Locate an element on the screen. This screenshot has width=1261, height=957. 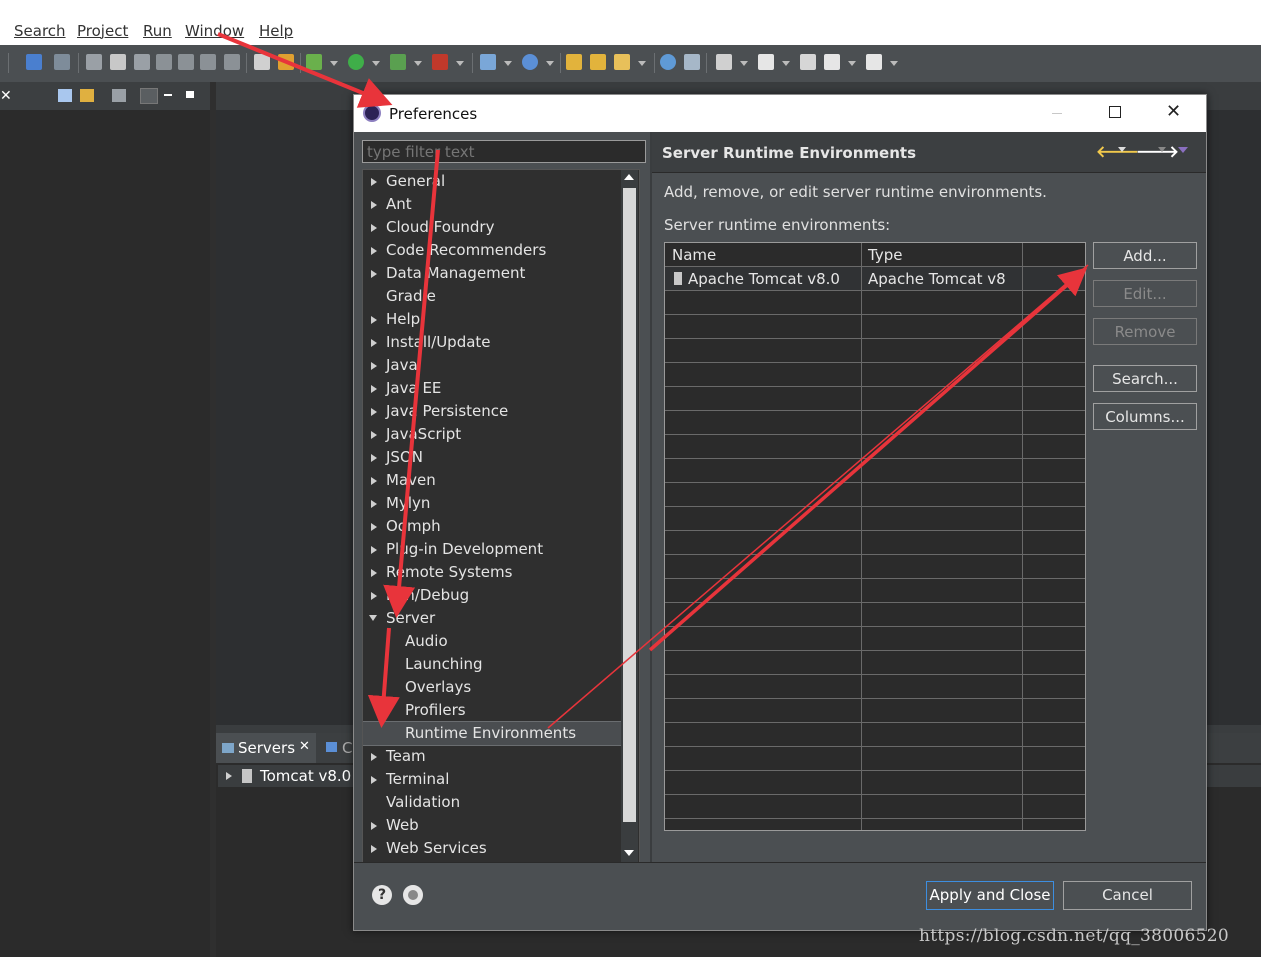
arrow-to-add-button is located at coordinates (868, 459).